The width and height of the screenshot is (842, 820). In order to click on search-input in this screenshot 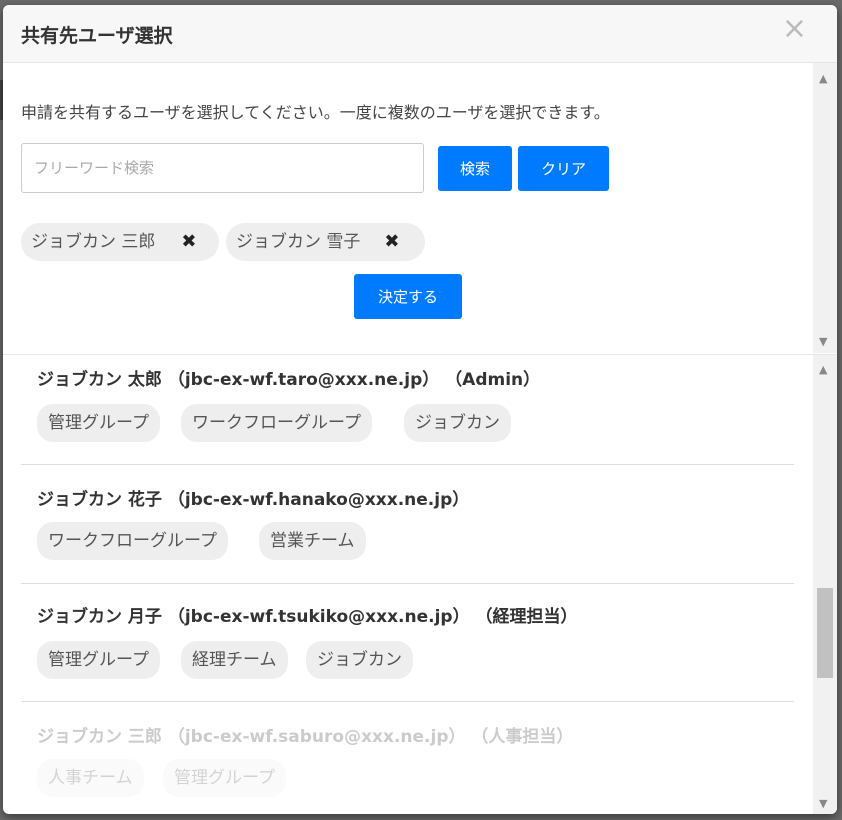, I will do `click(222, 168)`.